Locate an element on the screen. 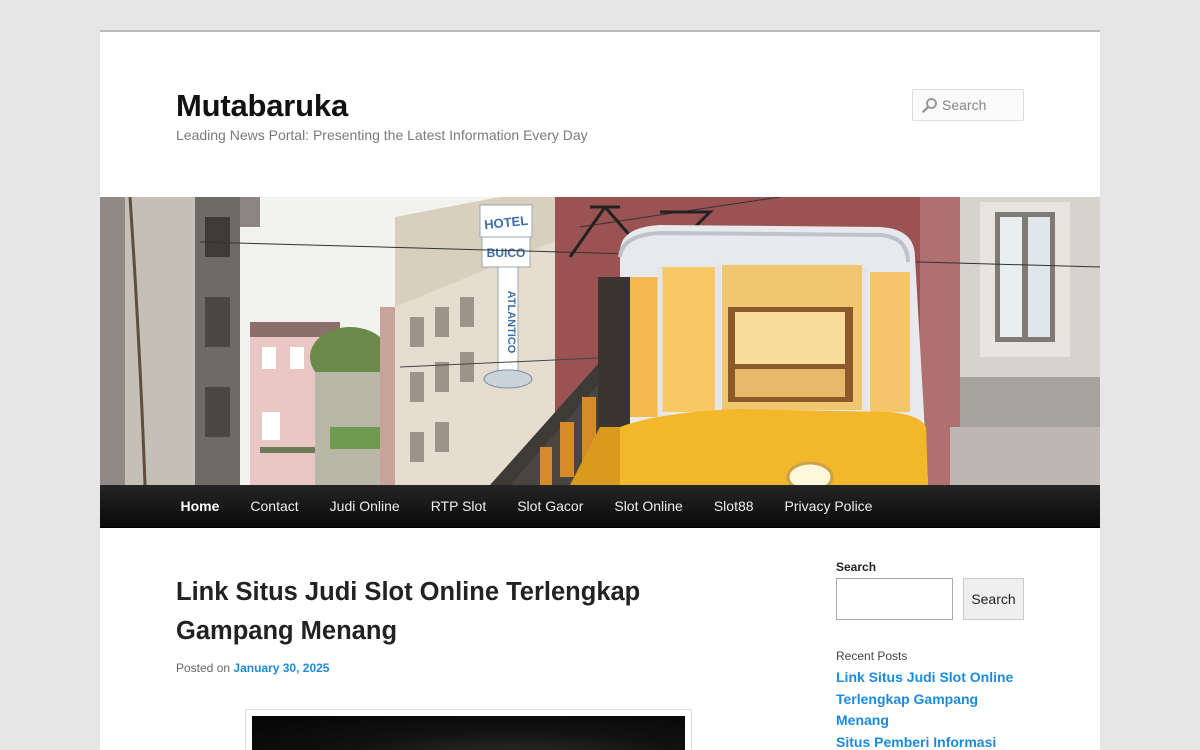 The height and width of the screenshot is (750, 1200). header-search-box is located at coordinates (968, 105).